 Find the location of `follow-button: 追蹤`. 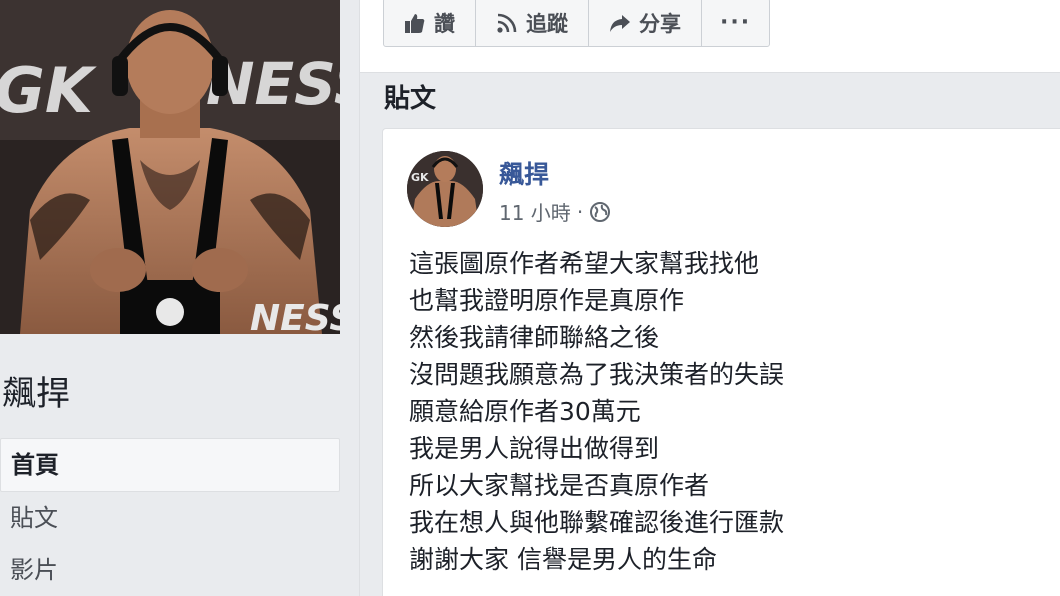

follow-button: 追蹤 is located at coordinates (532, 23).